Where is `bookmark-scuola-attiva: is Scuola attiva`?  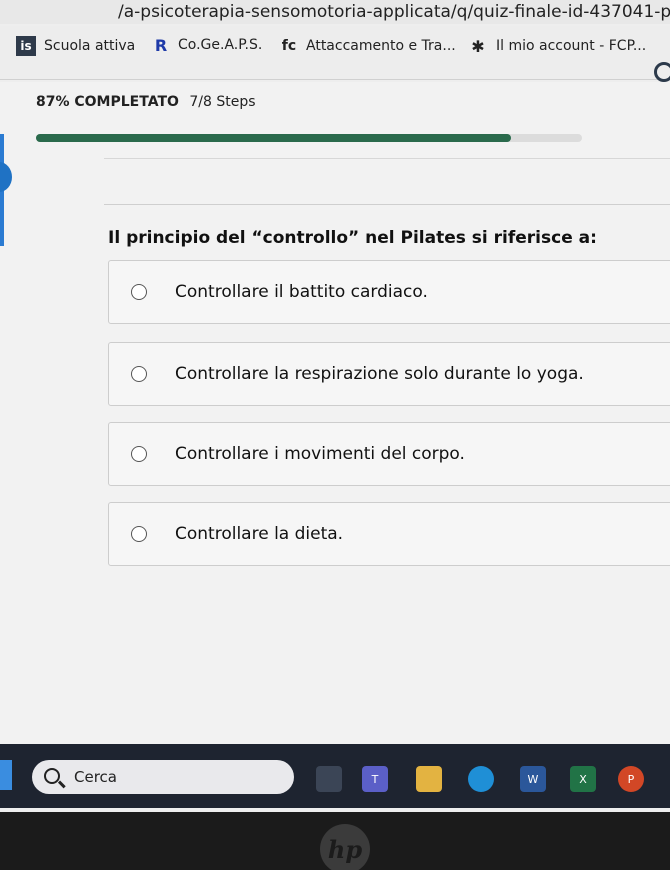
bookmark-scuola-attiva: is Scuola attiva is located at coordinates (75, 46).